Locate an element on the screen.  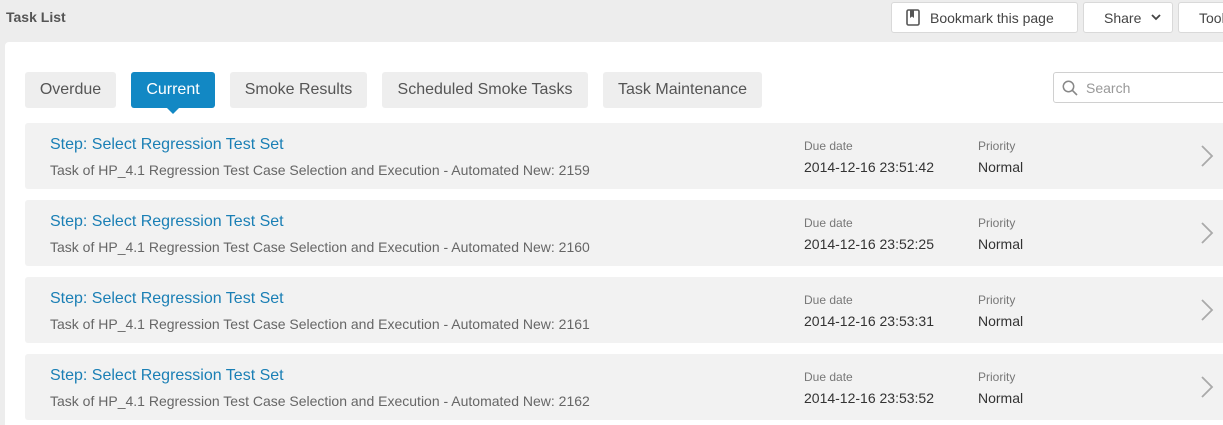
tab-scheduled-smoke-tasks: Scheduled Smoke Tasks is located at coordinates (485, 90).